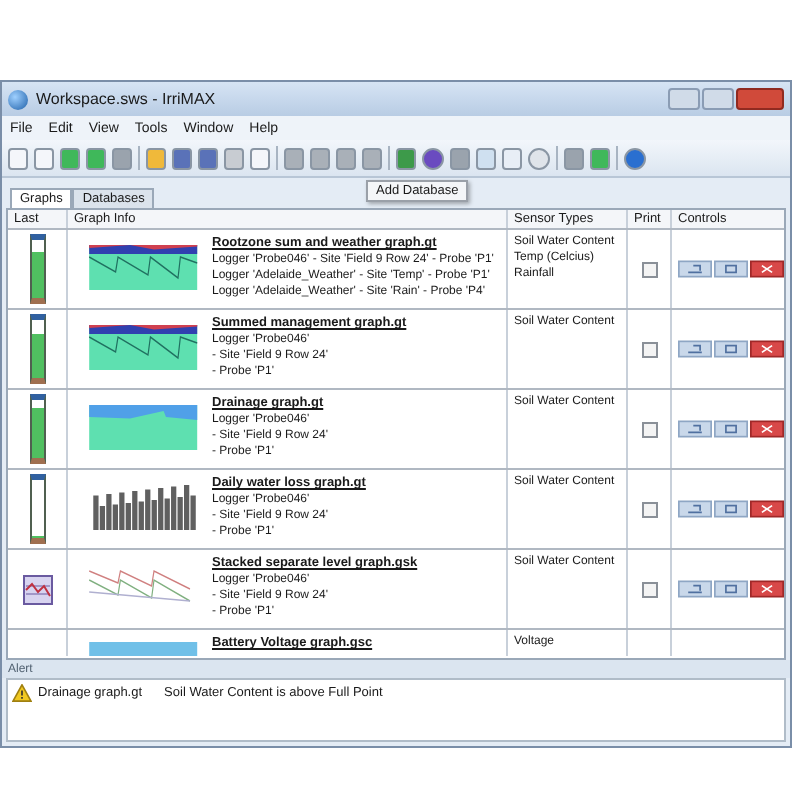 This screenshot has width=800, height=800. I want to click on window-title: Workspace.sws - IrriMAX, so click(127, 99).